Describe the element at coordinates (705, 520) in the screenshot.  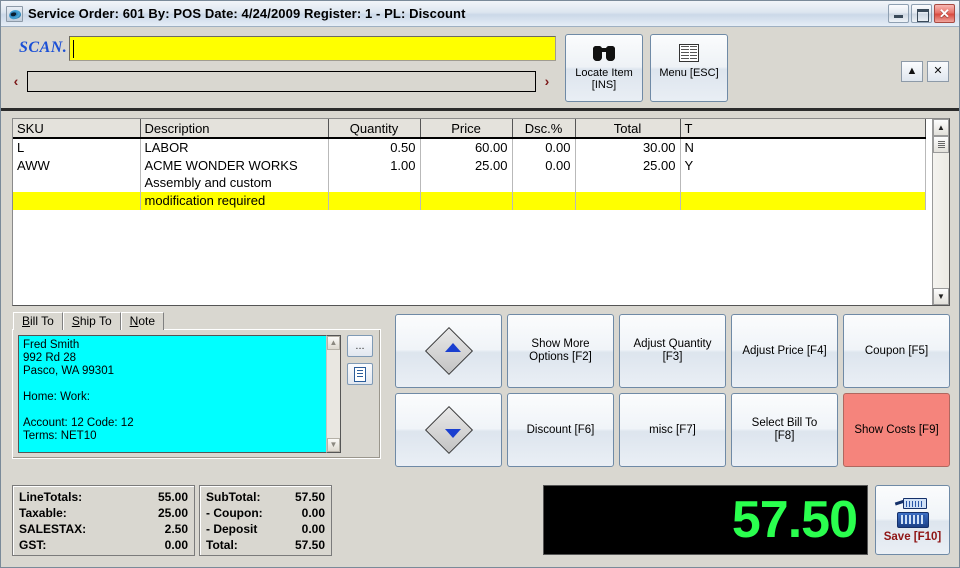
I see `amount-display: 57.50` at that location.